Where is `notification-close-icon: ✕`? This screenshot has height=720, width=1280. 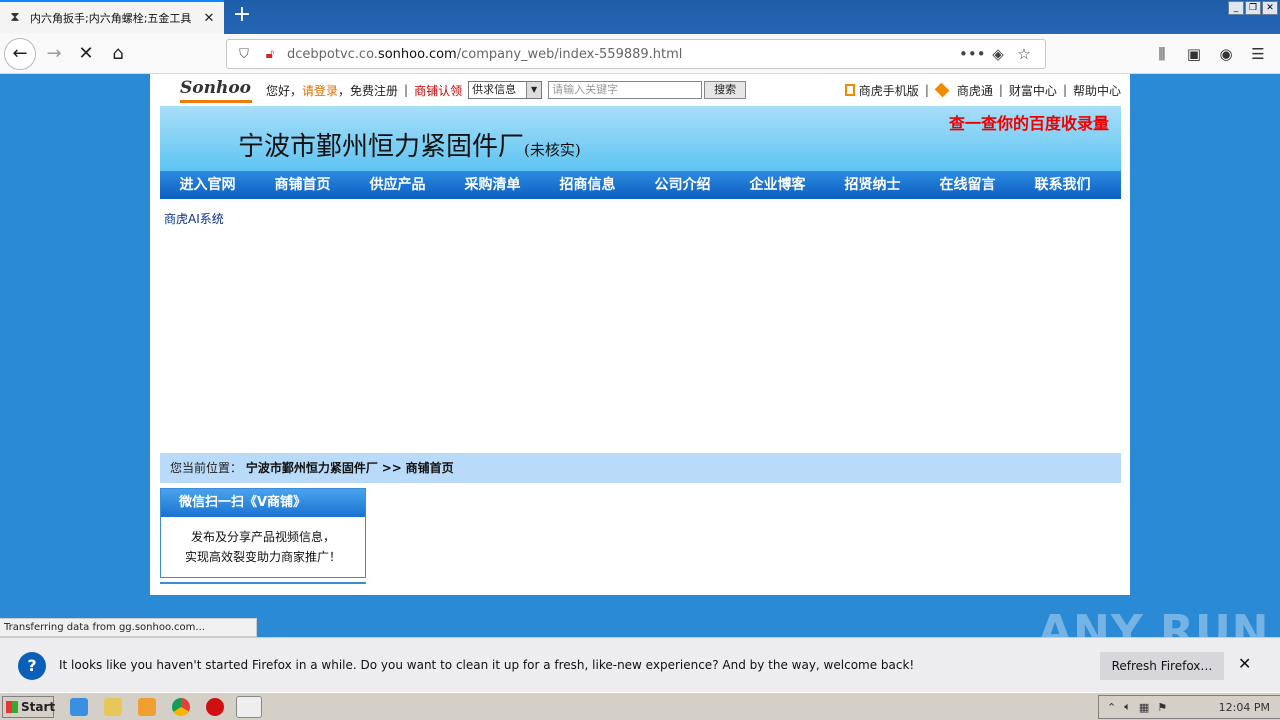 notification-close-icon: ✕ is located at coordinates (1244, 663).